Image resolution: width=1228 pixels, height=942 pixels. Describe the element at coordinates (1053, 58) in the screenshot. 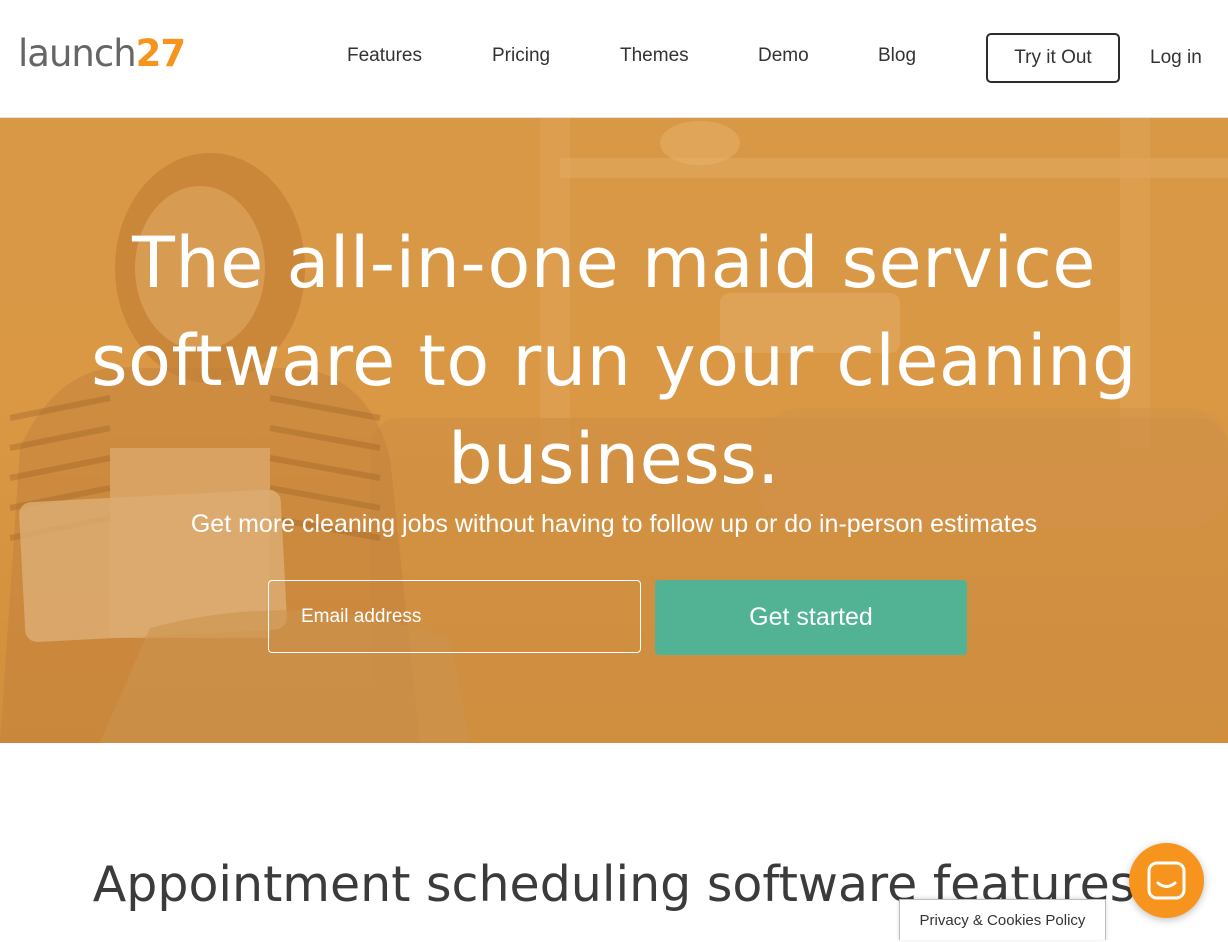

I see `try-it-out-button: Try it Out` at that location.